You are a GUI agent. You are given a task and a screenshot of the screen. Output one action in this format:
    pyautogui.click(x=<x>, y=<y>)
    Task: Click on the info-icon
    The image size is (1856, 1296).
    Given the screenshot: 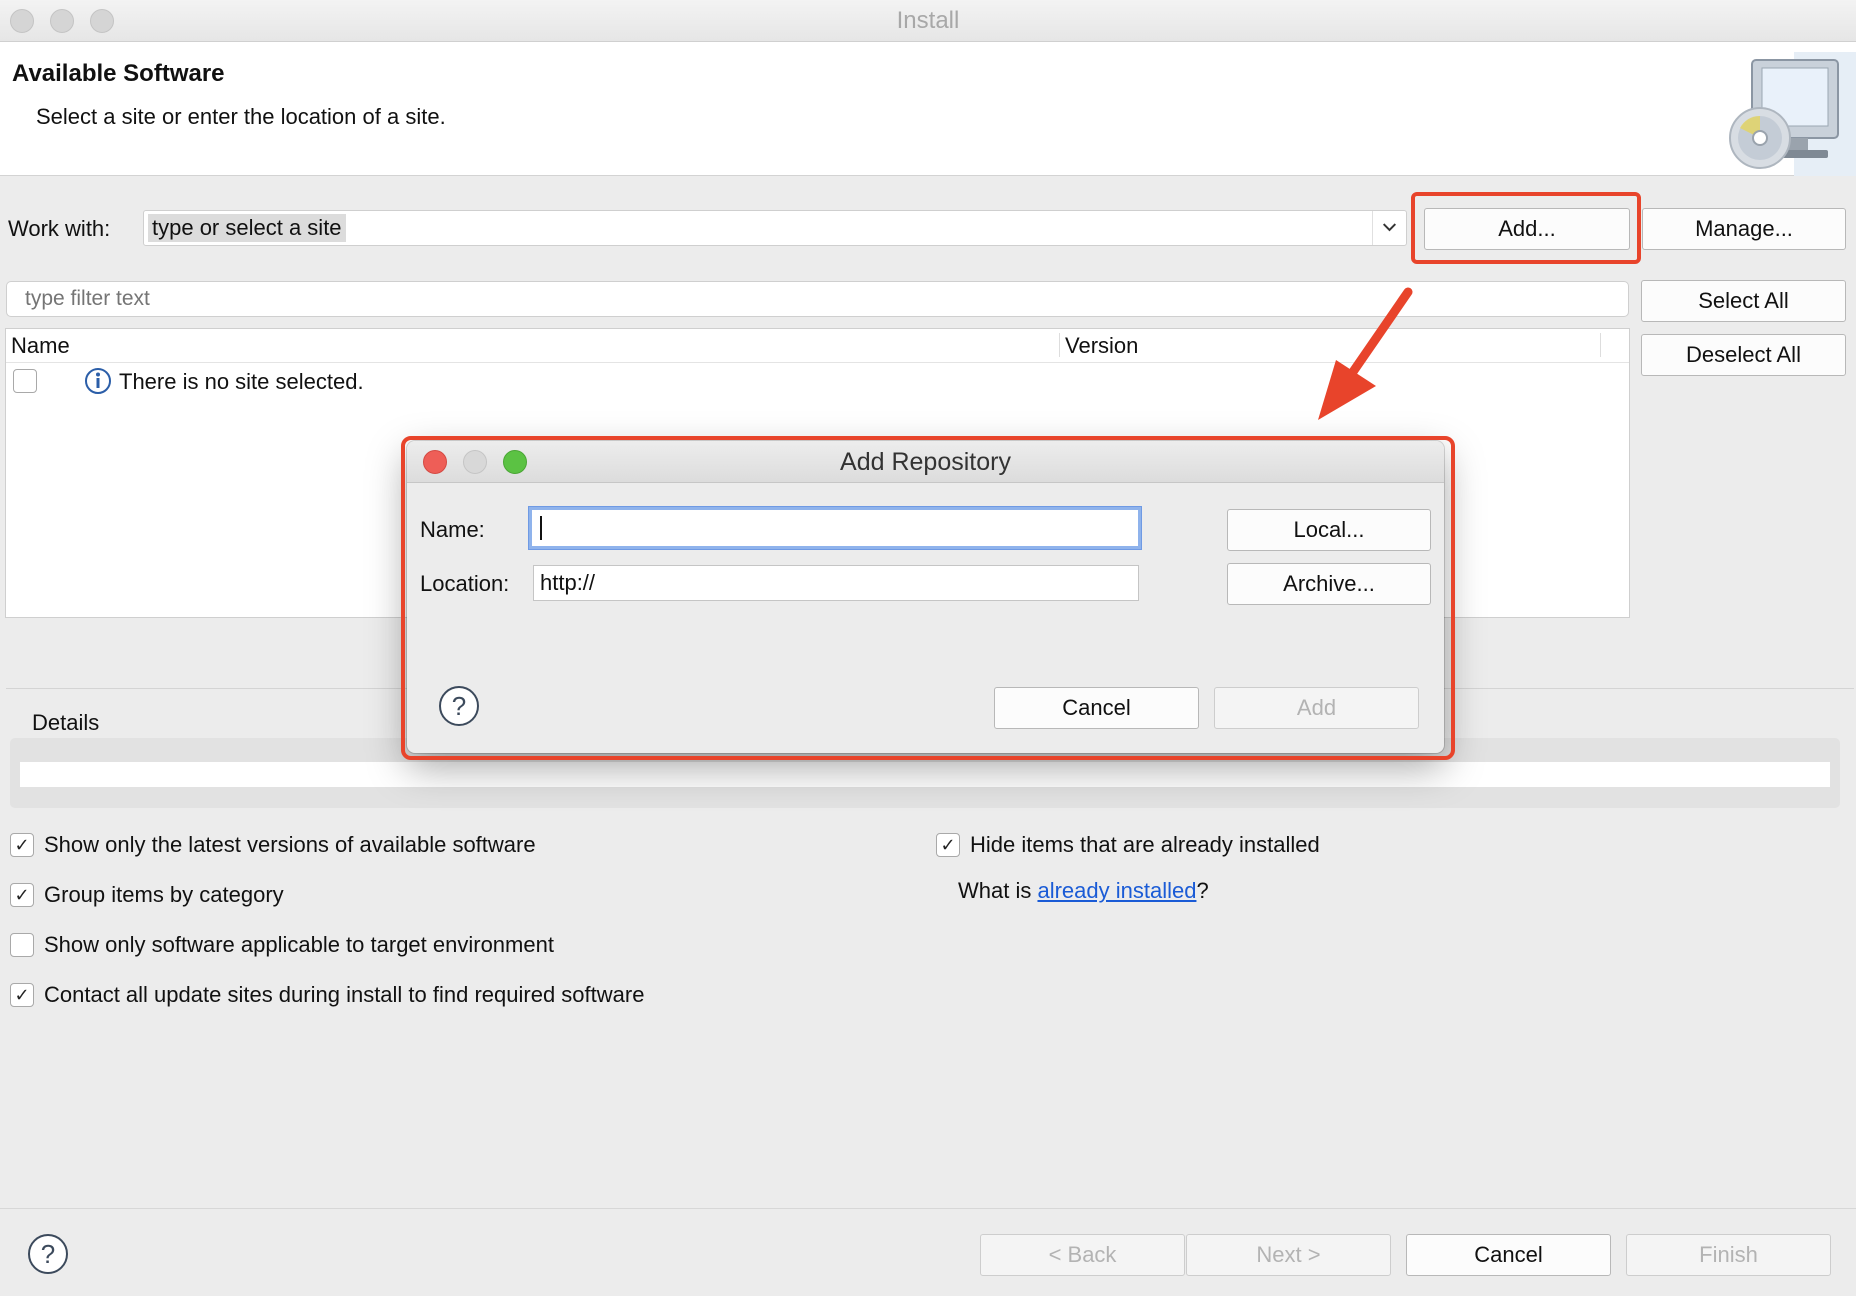 What is the action you would take?
    pyautogui.click(x=98, y=381)
    